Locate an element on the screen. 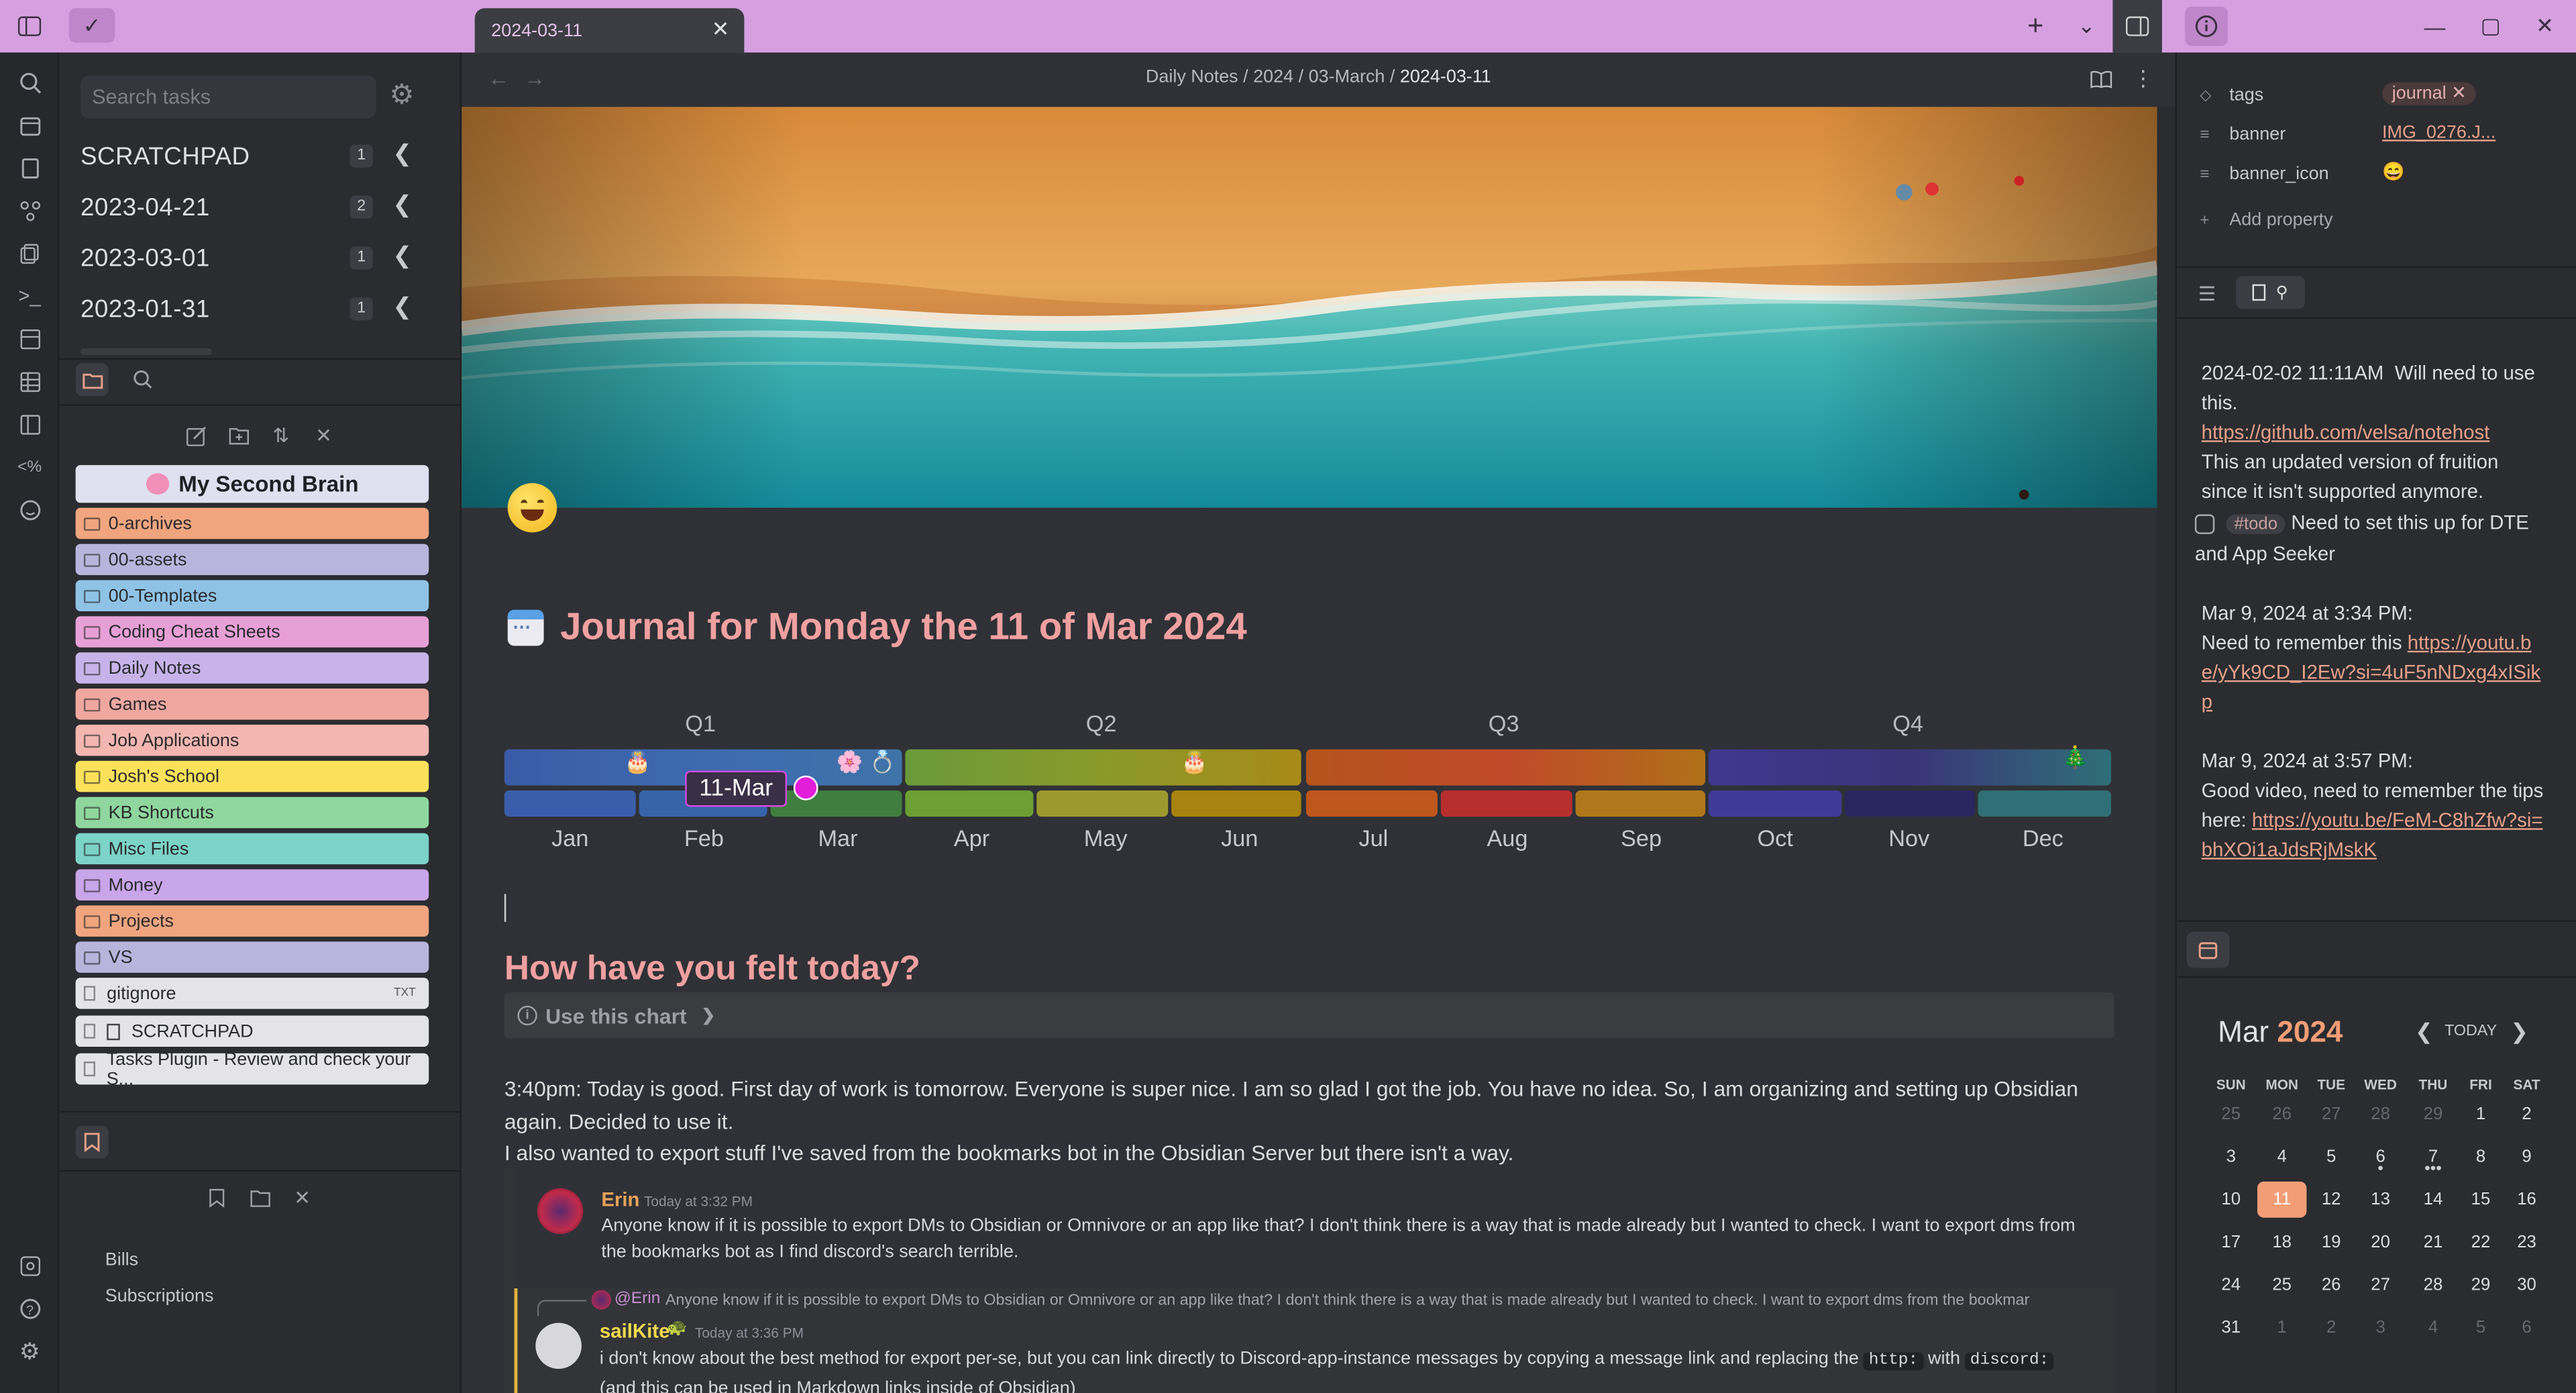 The width and height of the screenshot is (2576, 1393). terminal-icon: >_ is located at coordinates (29, 296).